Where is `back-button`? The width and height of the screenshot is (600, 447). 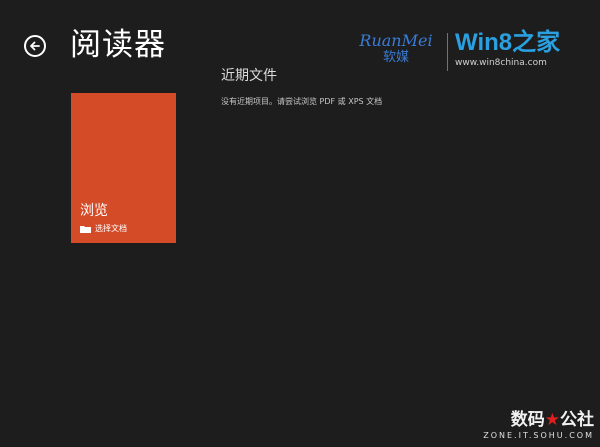 back-button is located at coordinates (35, 46).